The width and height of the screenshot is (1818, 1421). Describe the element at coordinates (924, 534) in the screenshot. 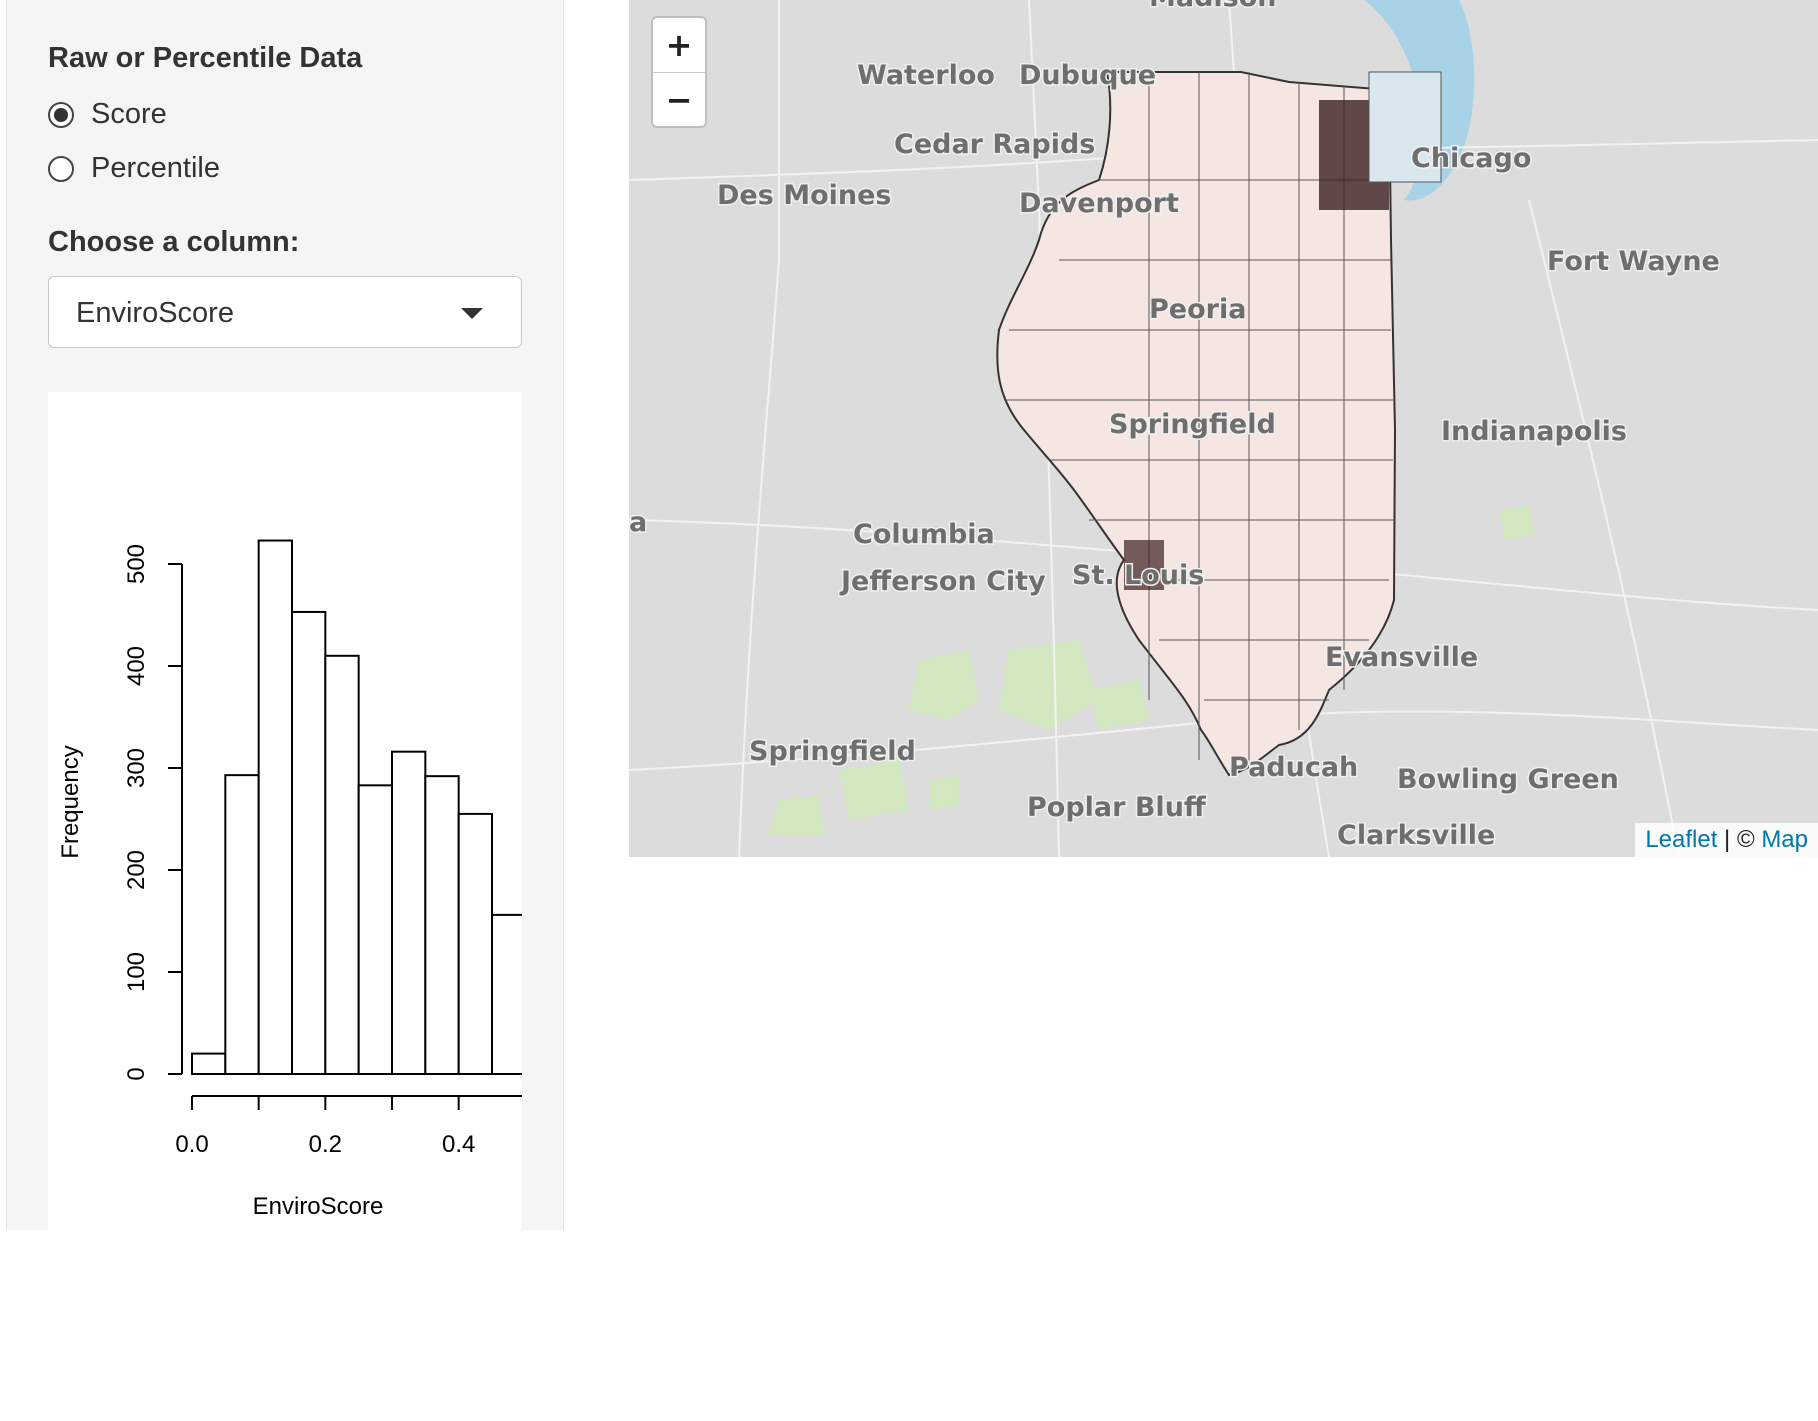

I see `city-label: Columbia` at that location.